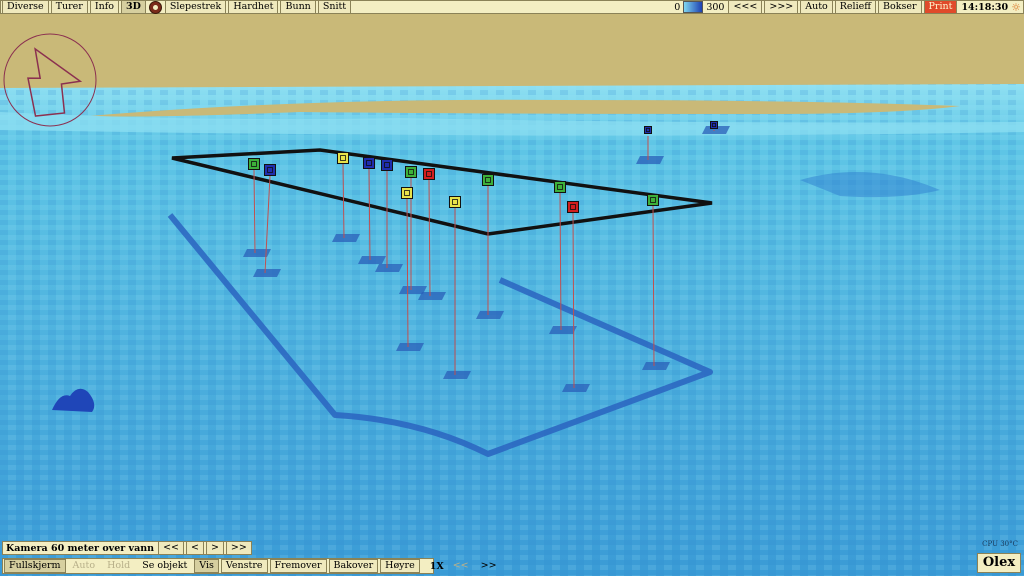 This screenshot has width=1024, height=576. I want to click on camera-label: Kamera 60 meter over vann, so click(80, 548).